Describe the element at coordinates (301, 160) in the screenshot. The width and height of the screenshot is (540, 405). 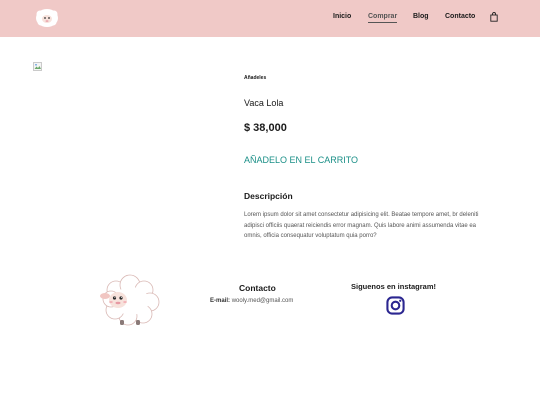
I see `add-to-cart-button: AÑADELO EN EL CARRITO` at that location.